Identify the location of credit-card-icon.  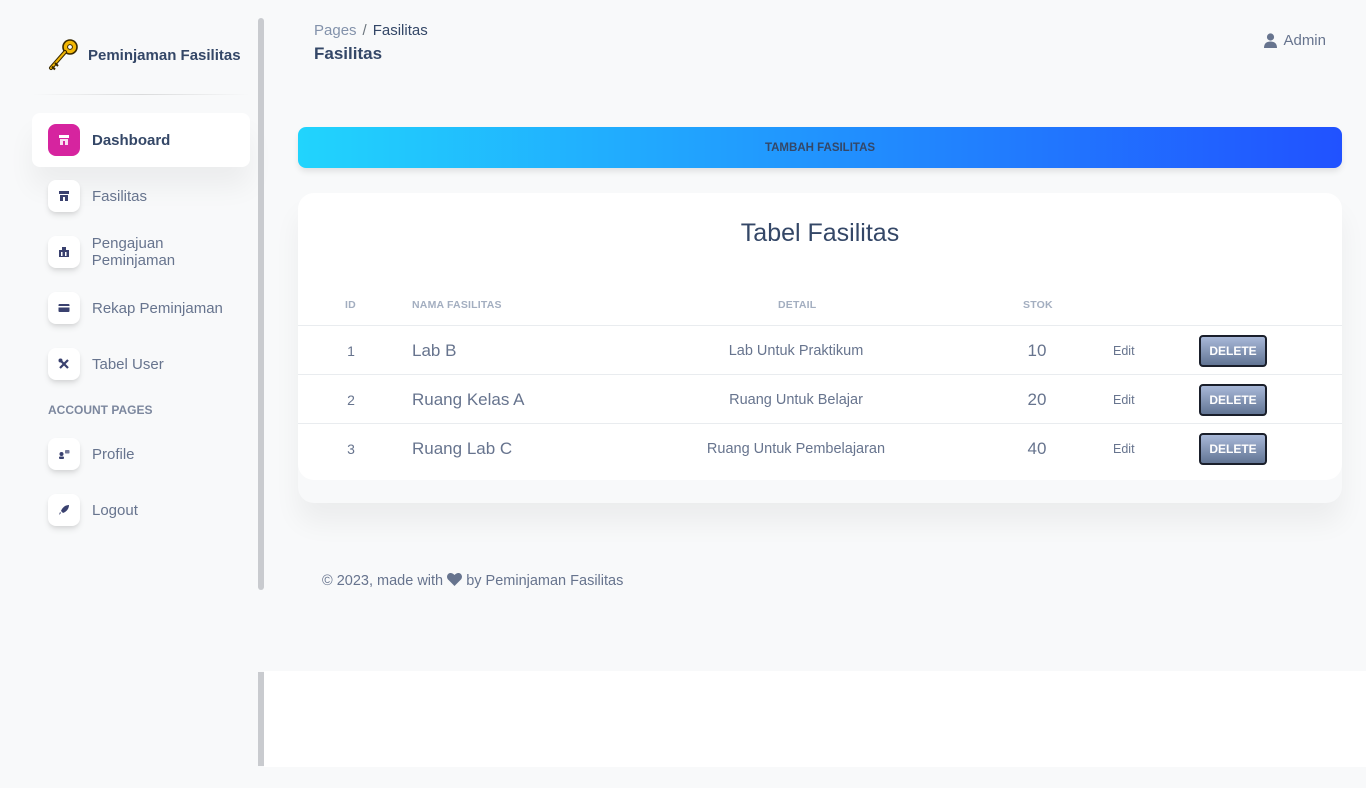
(64, 308).